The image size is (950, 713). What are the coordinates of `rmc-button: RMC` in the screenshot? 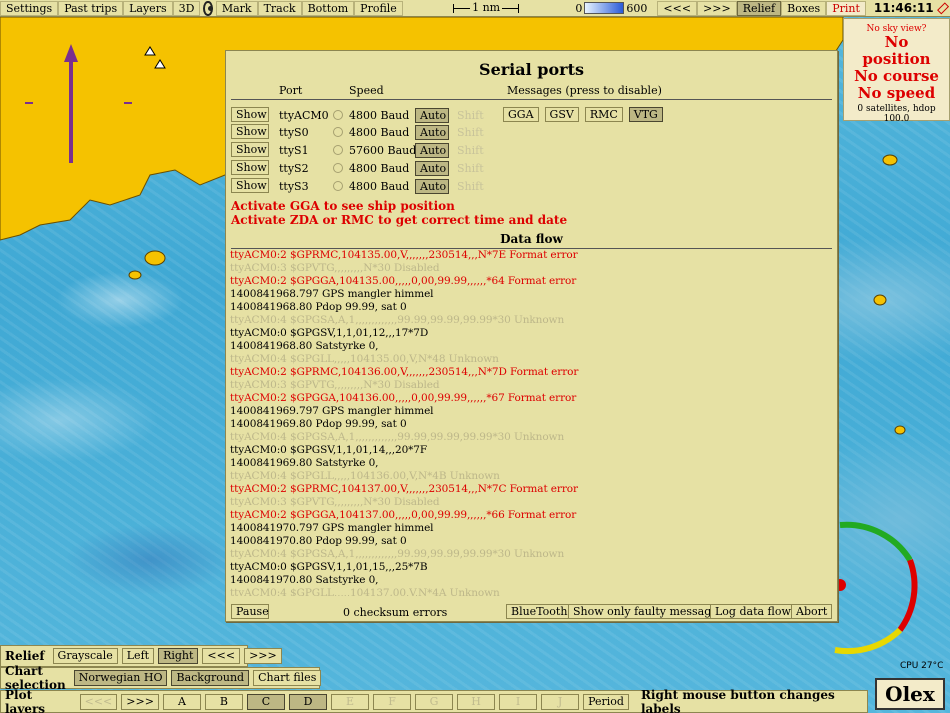 It's located at (603, 114).